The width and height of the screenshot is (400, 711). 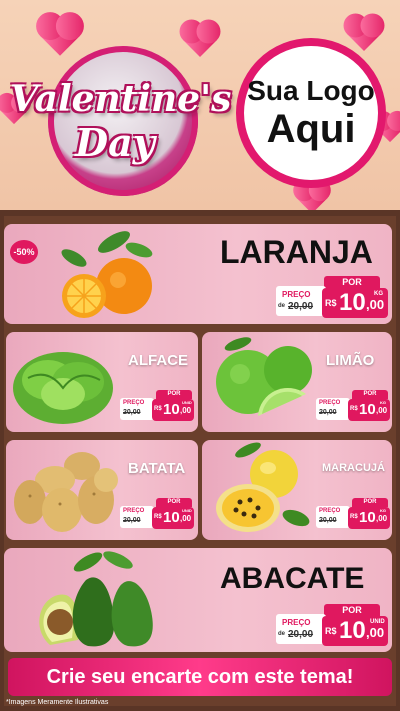 What do you see at coordinates (157, 468) in the screenshot?
I see `product-name: BATATA` at bounding box center [157, 468].